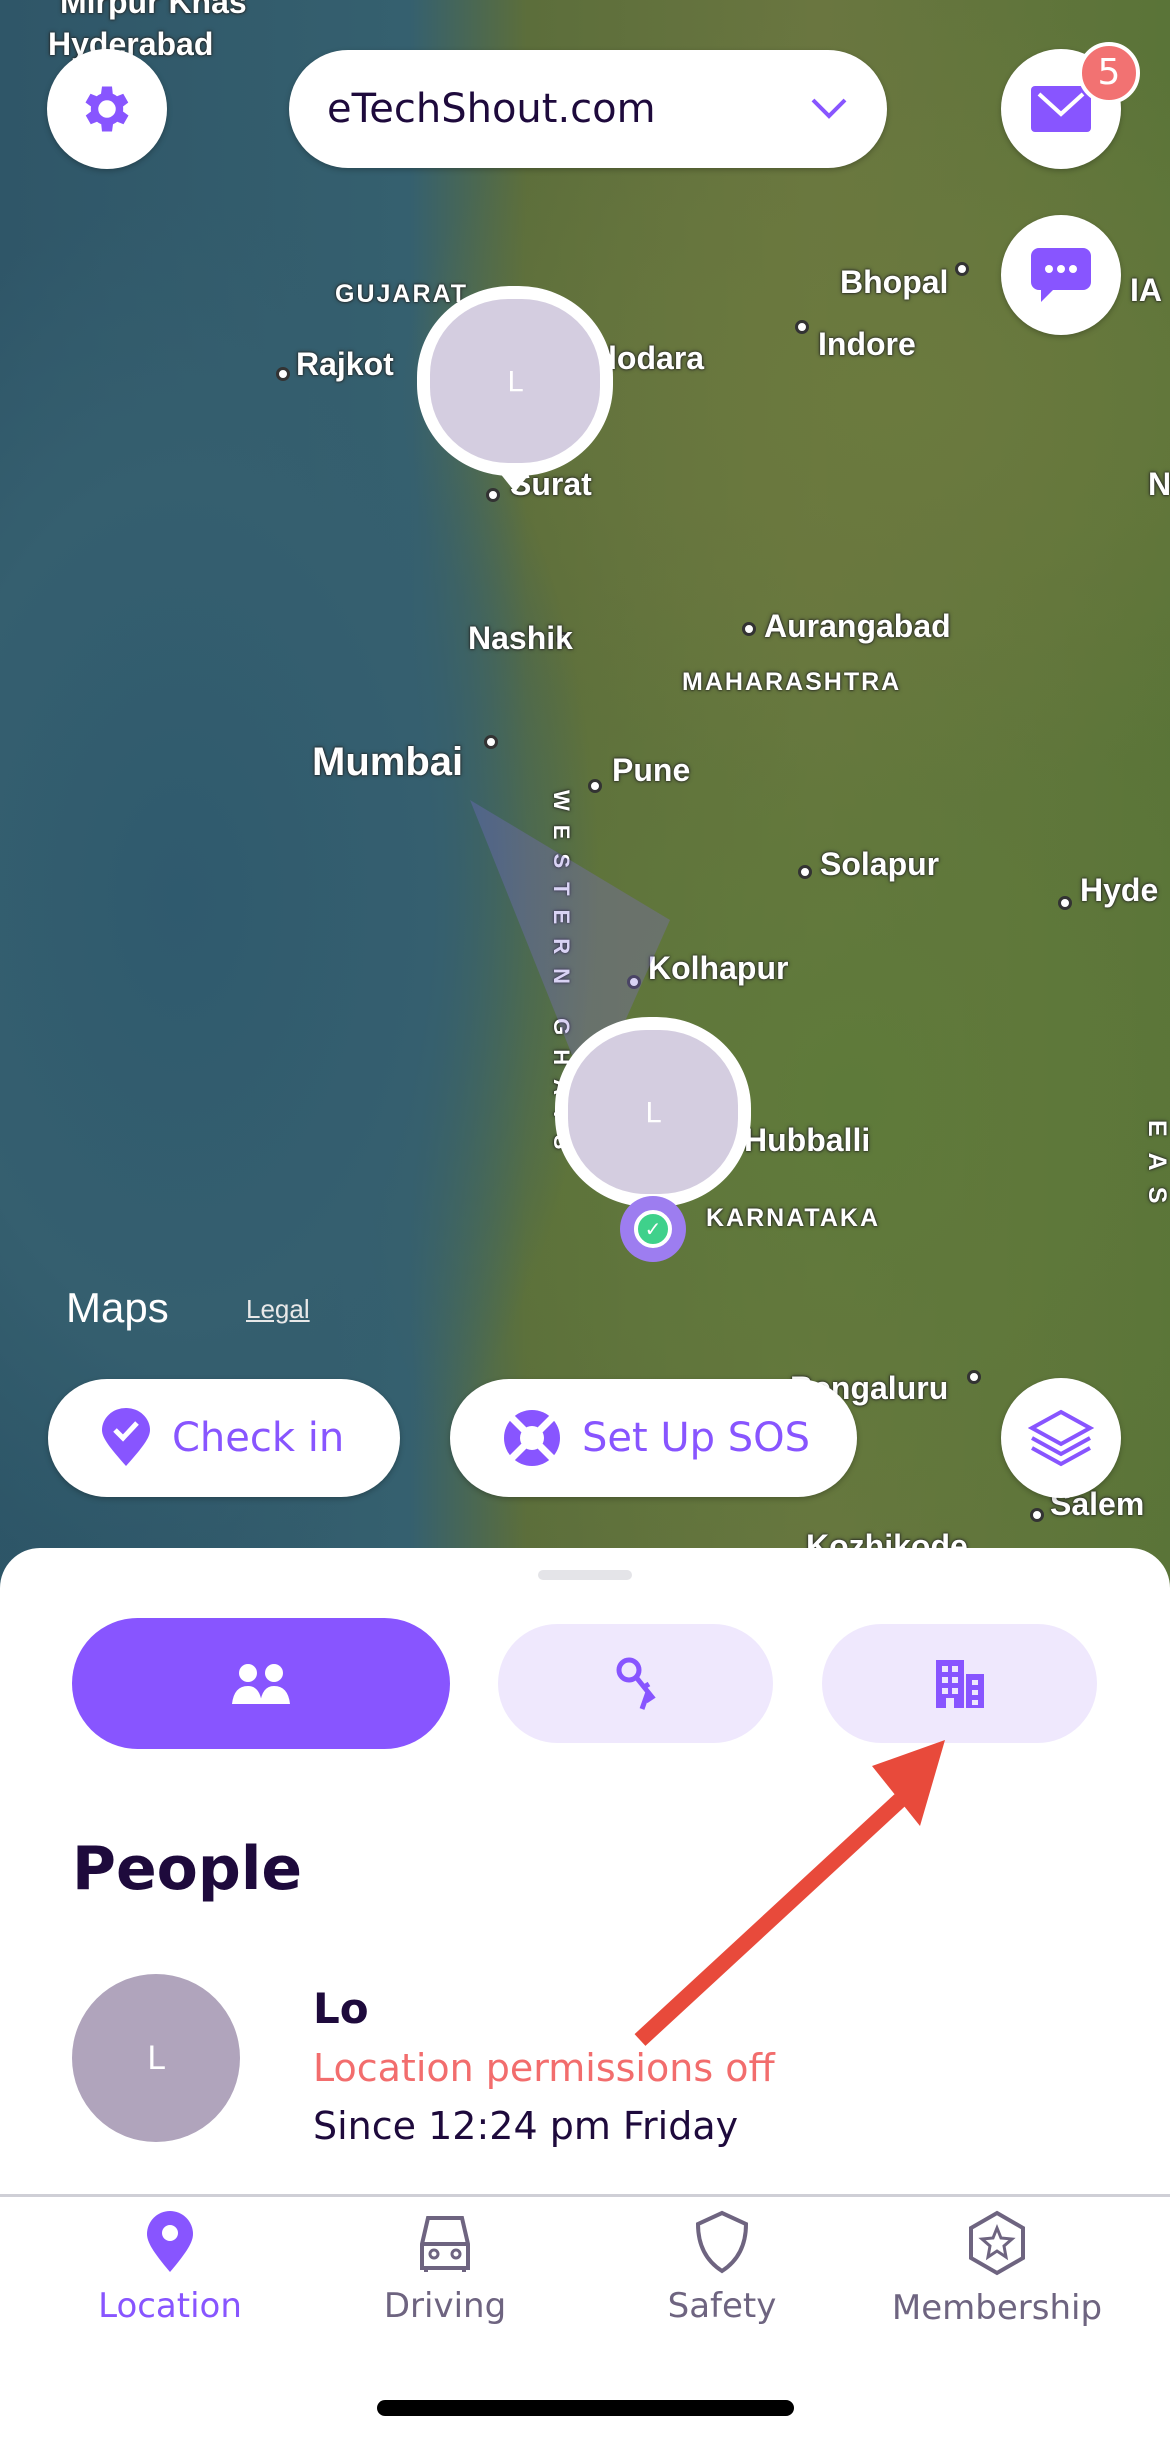  Describe the element at coordinates (170, 2241) in the screenshot. I see `location-pin-icon` at that location.